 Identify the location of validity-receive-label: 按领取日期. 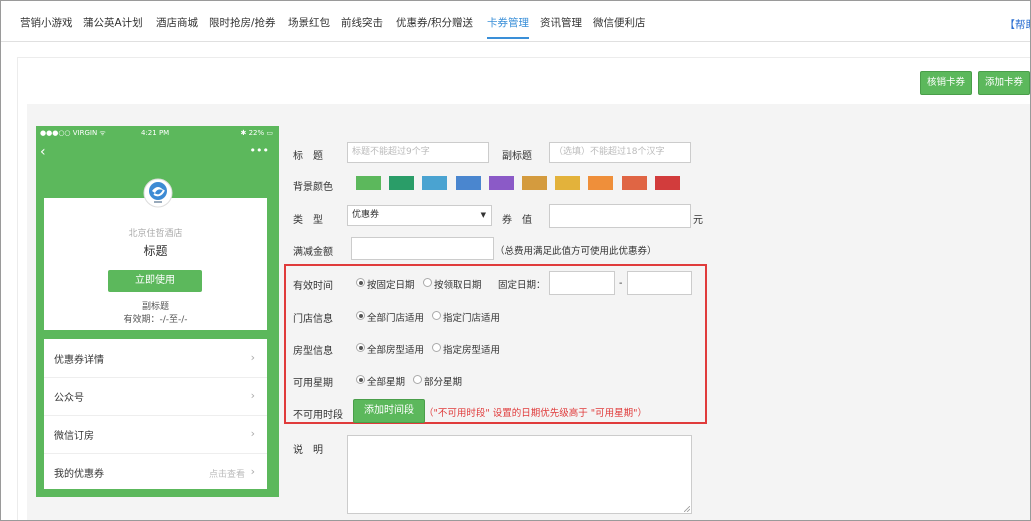
(458, 285).